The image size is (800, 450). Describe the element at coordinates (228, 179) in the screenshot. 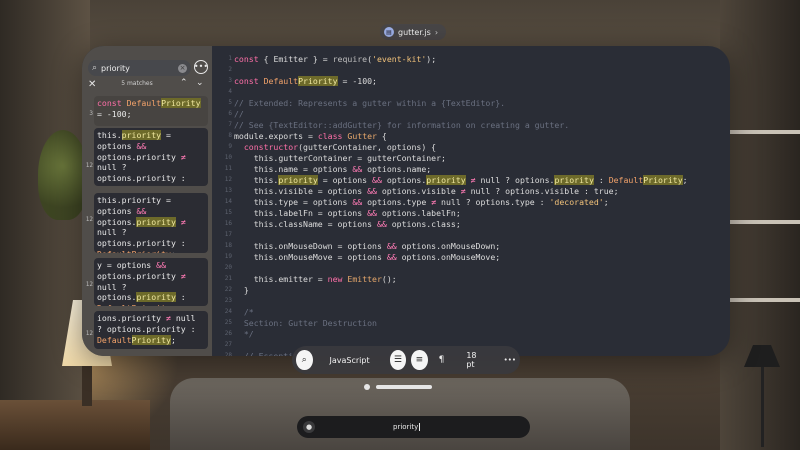

I see `line-number: 12` at that location.